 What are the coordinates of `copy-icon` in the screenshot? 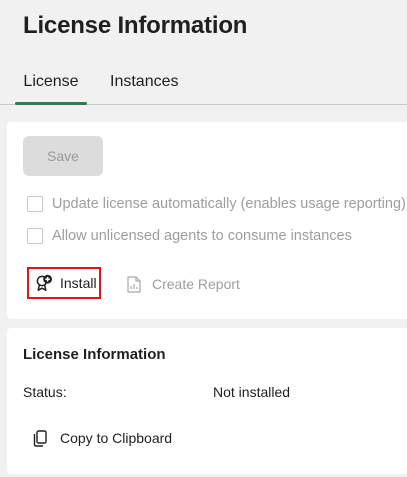 It's located at (40, 438).